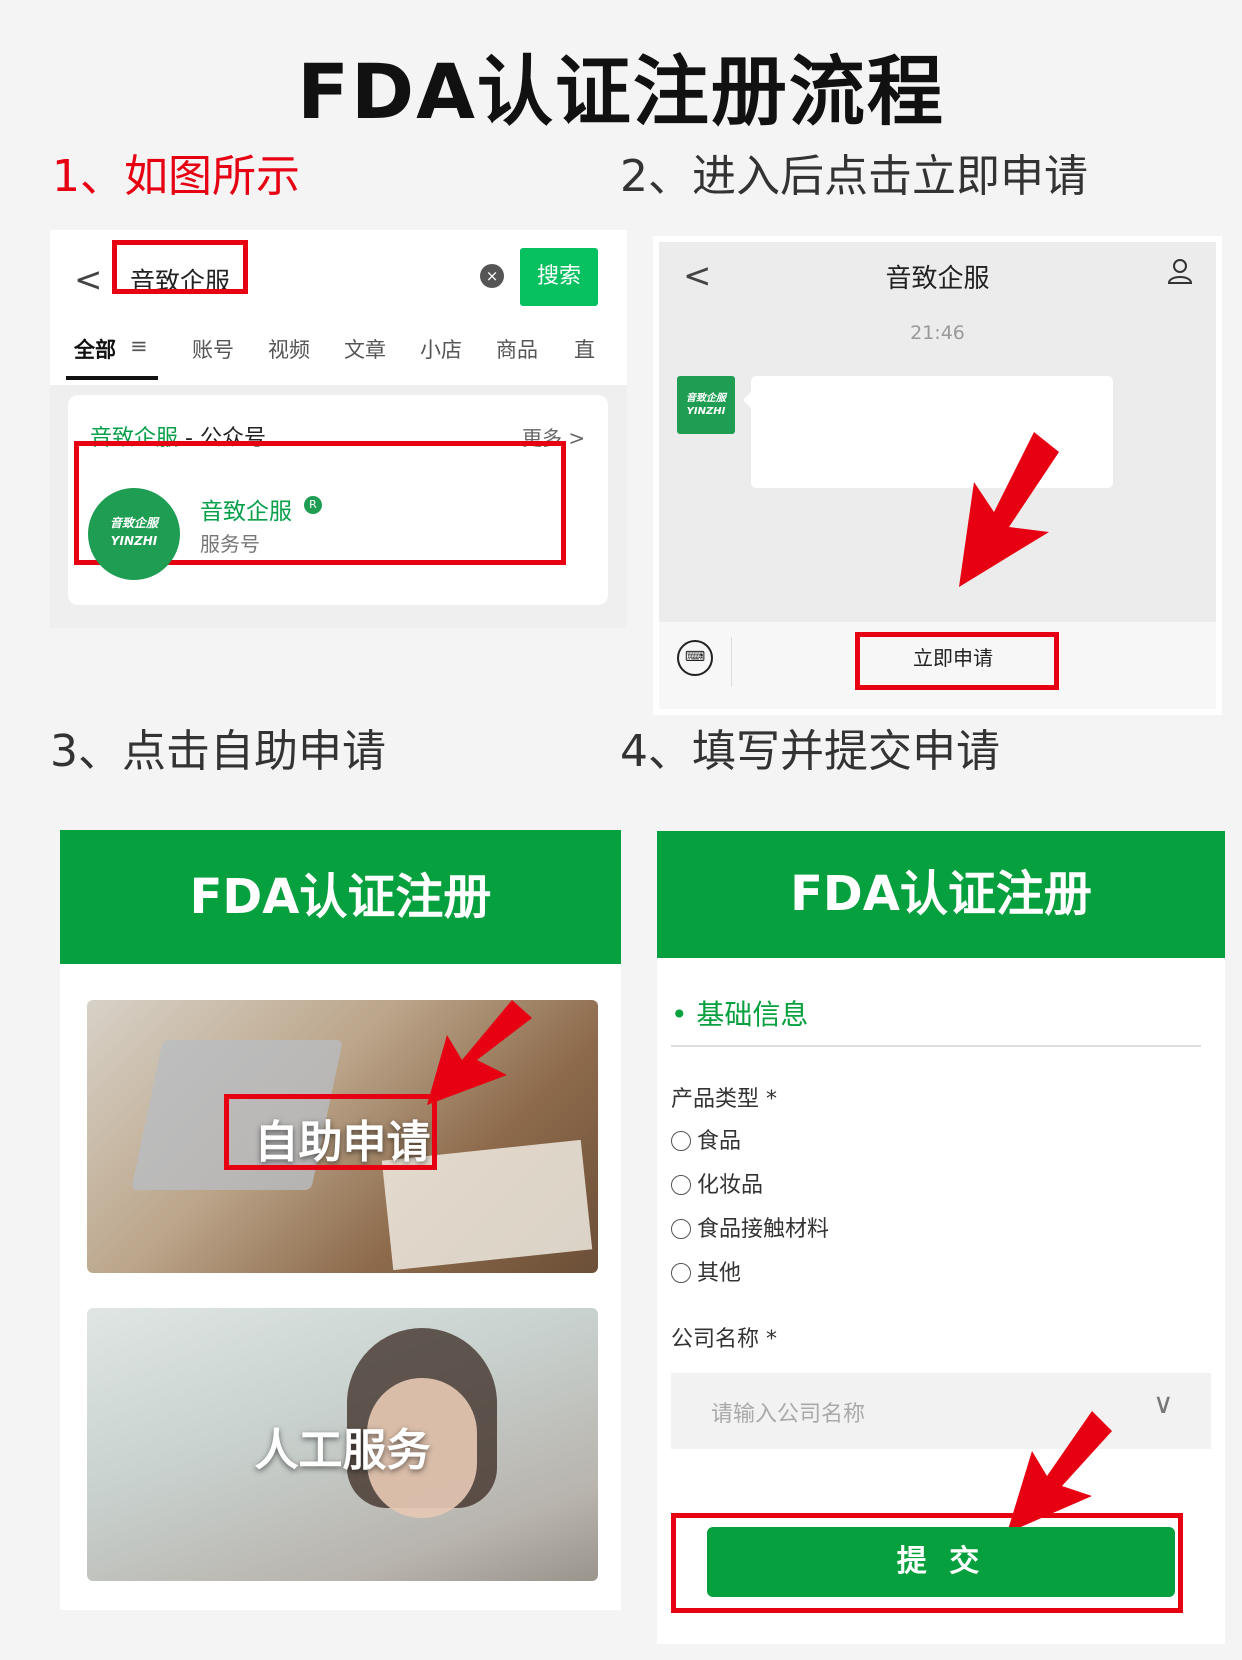 The height and width of the screenshot is (1660, 1242). I want to click on radio-food: 食品, so click(706, 1139).